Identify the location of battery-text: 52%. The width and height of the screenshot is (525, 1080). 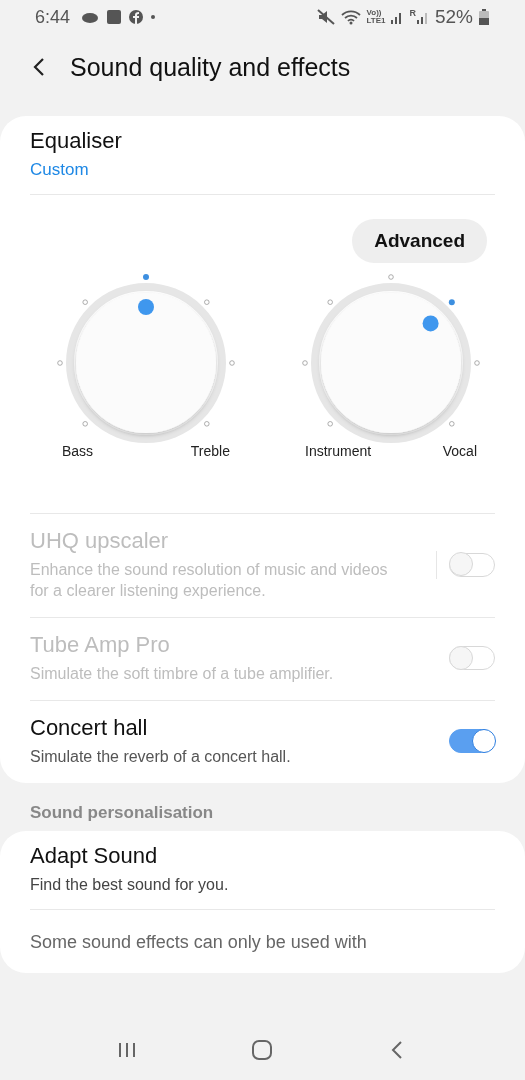
(453, 17).